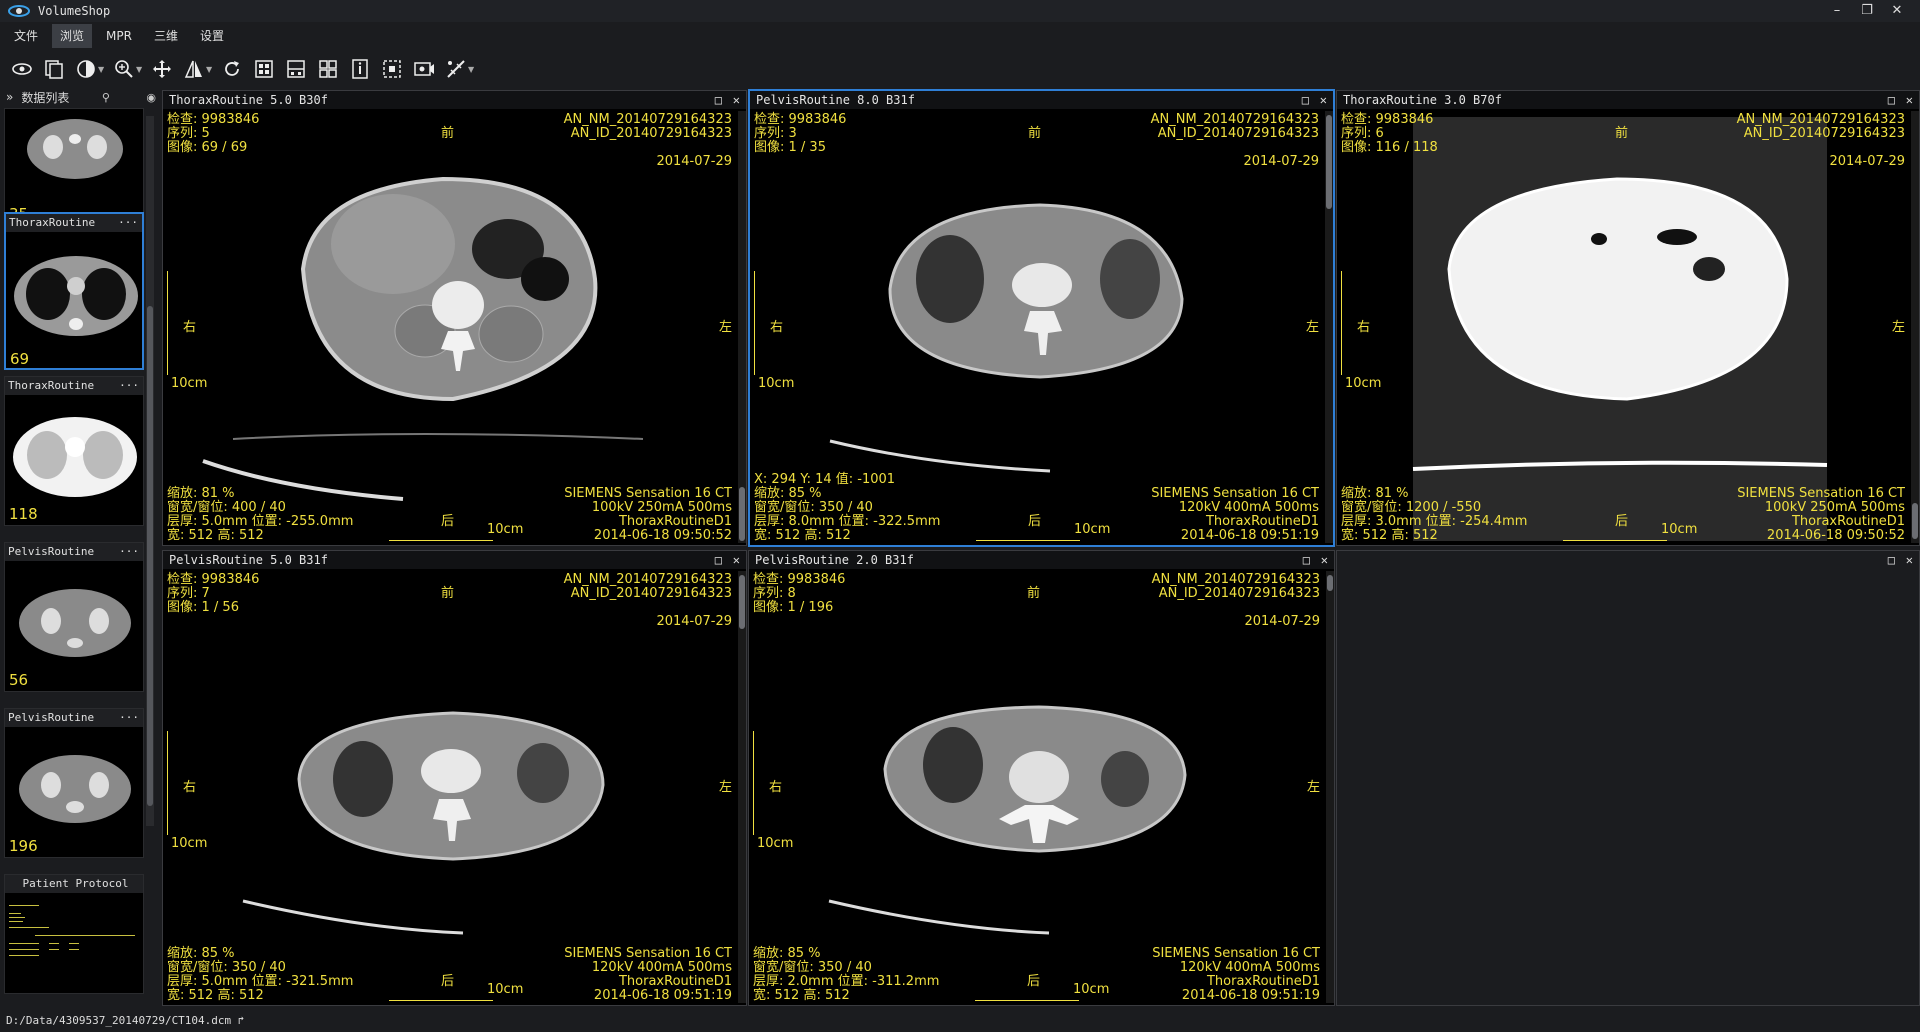  Describe the element at coordinates (1091, 989) in the screenshot. I see `viewport-5-h-scale: 10cm` at that location.